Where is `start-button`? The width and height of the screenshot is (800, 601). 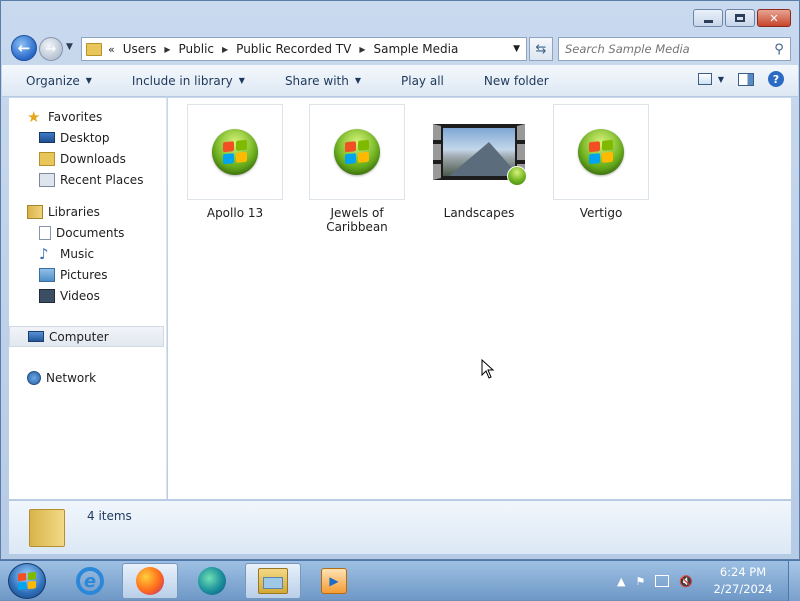 start-button is located at coordinates (27, 581).